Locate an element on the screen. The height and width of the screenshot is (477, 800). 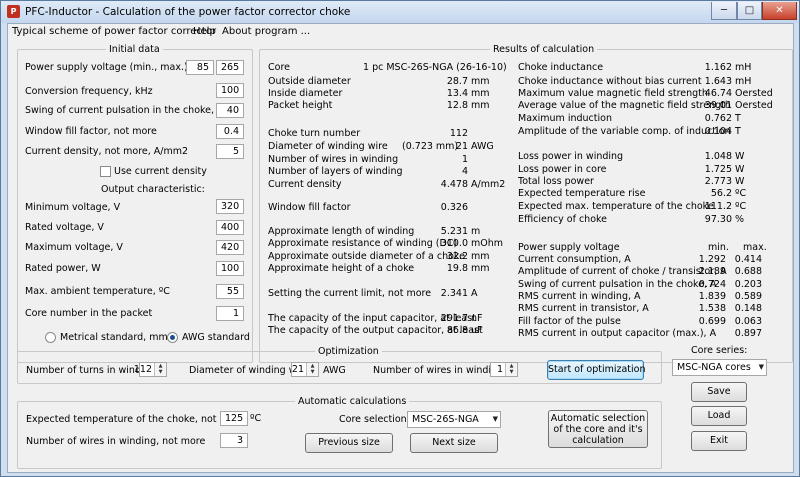
auto-wires-label: Number of wires in winding, not more is located at coordinates (116, 441).